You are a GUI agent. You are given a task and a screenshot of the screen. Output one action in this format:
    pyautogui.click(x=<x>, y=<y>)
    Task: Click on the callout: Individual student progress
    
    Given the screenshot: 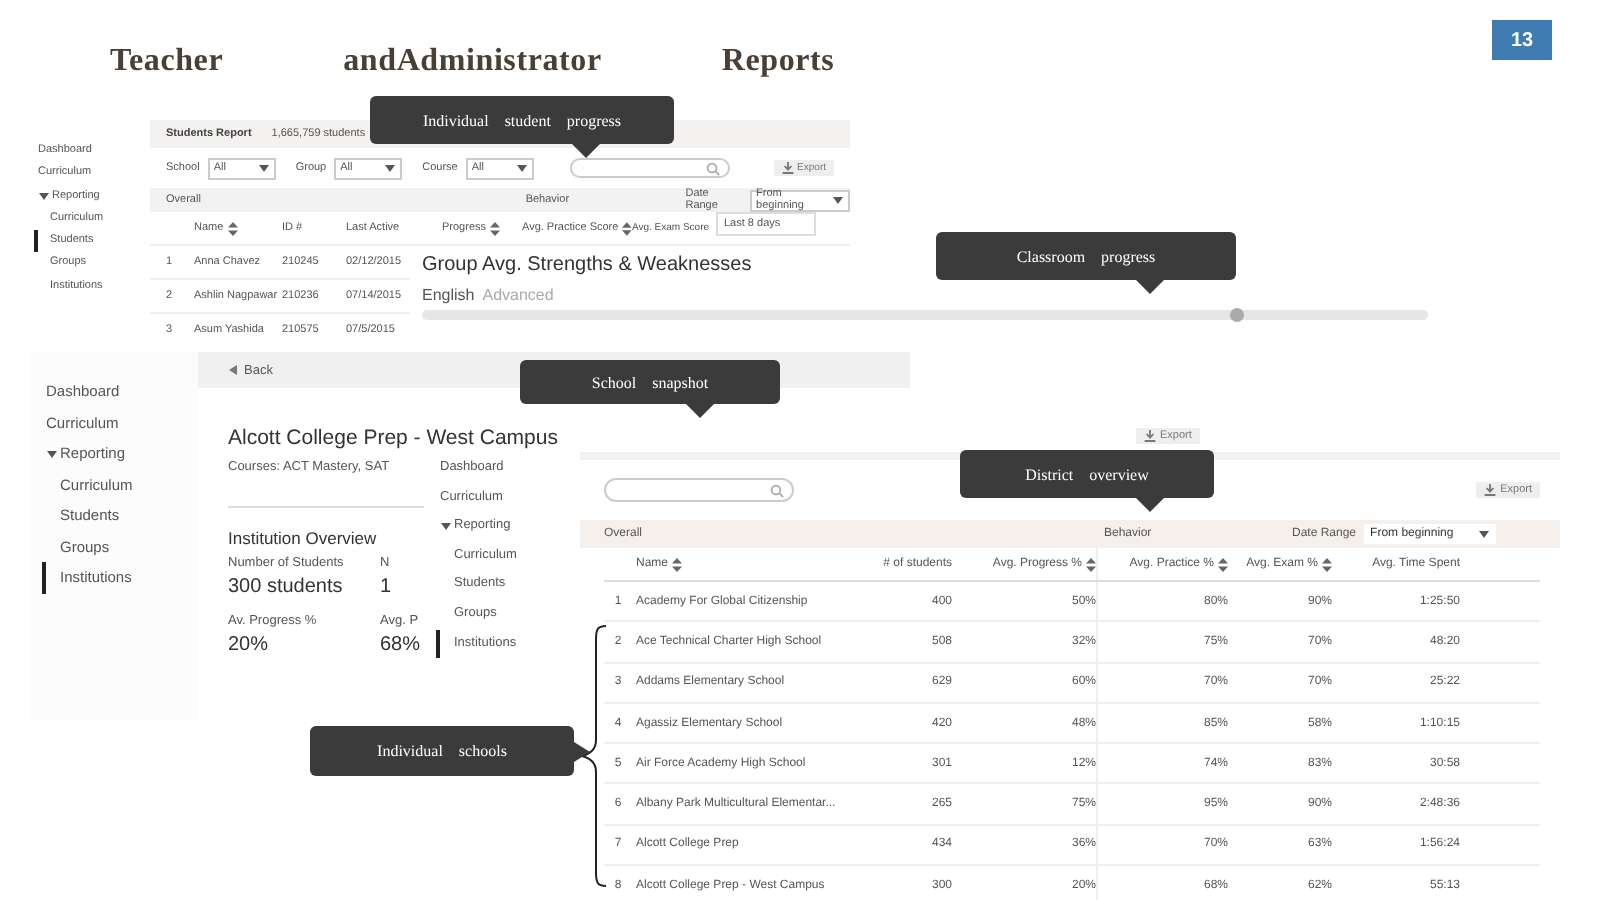 What is the action you would take?
    pyautogui.click(x=522, y=127)
    